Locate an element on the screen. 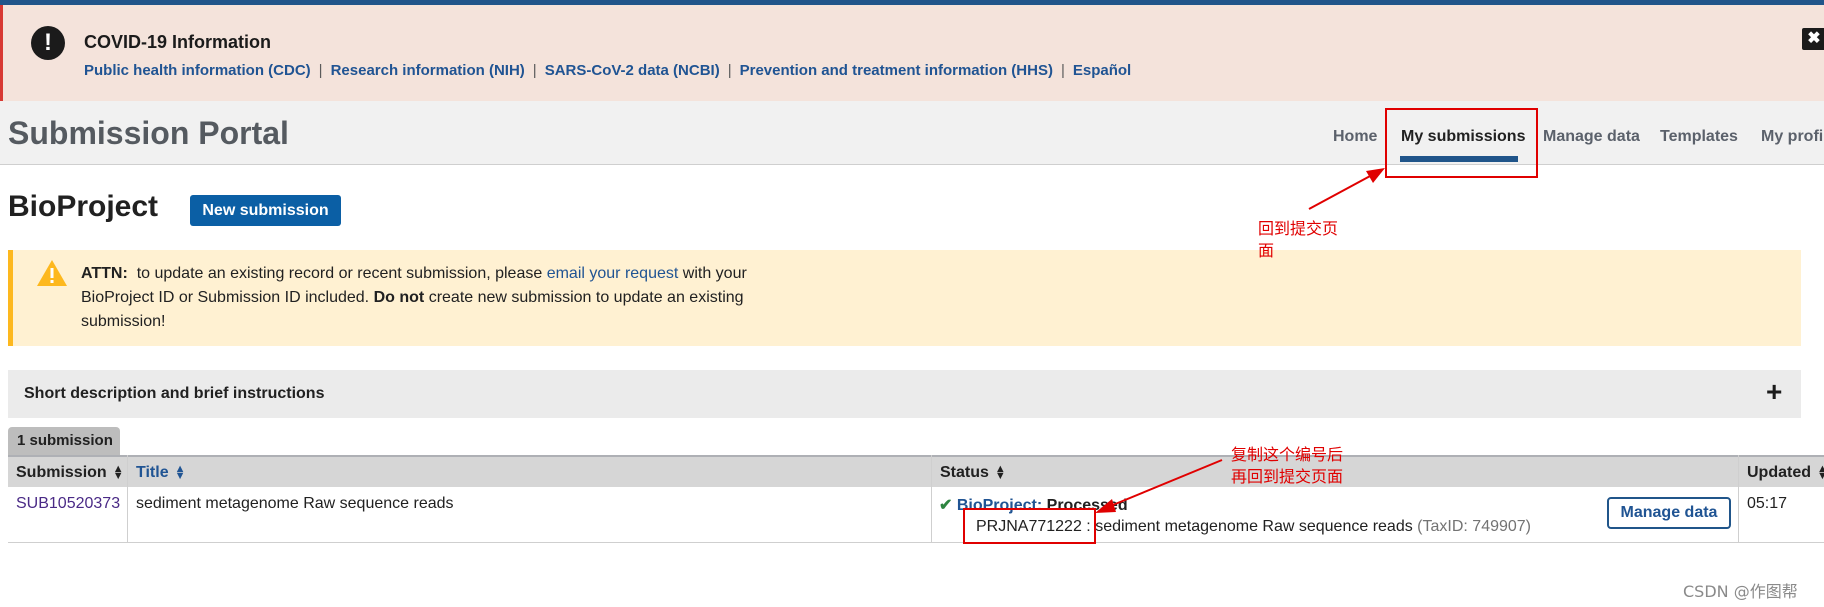  annotation-note-1: 回到提交页 面 is located at coordinates (1298, 239).